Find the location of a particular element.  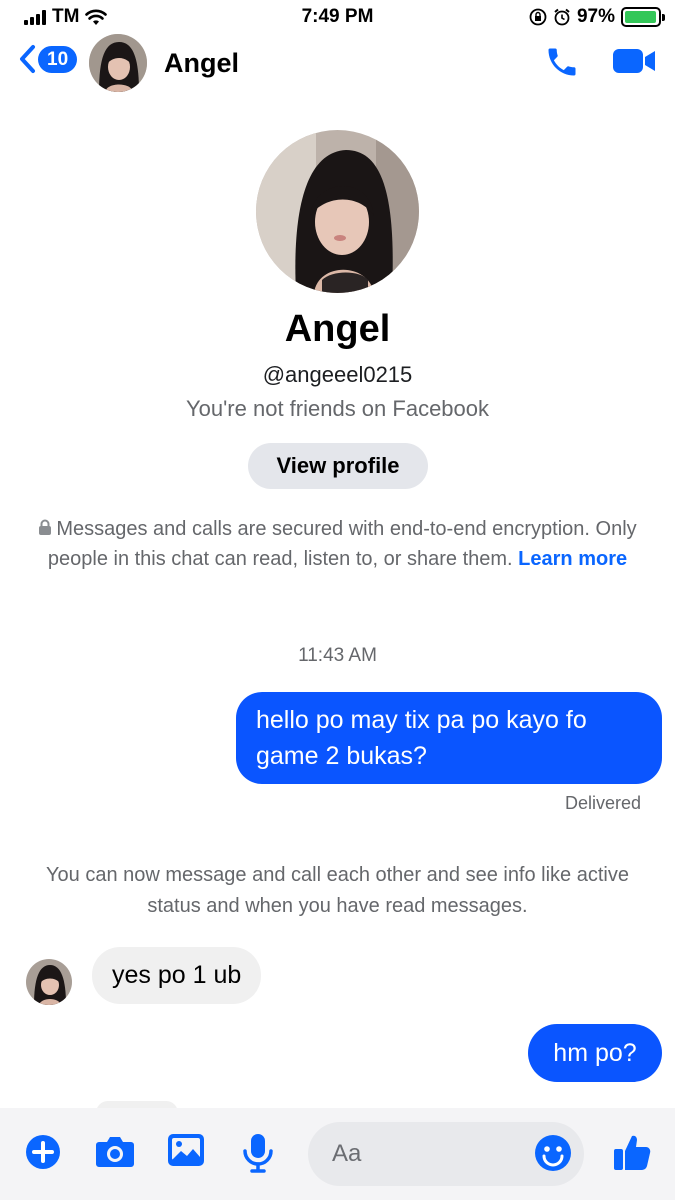

plus-circle-icon is located at coordinates (43, 1152).